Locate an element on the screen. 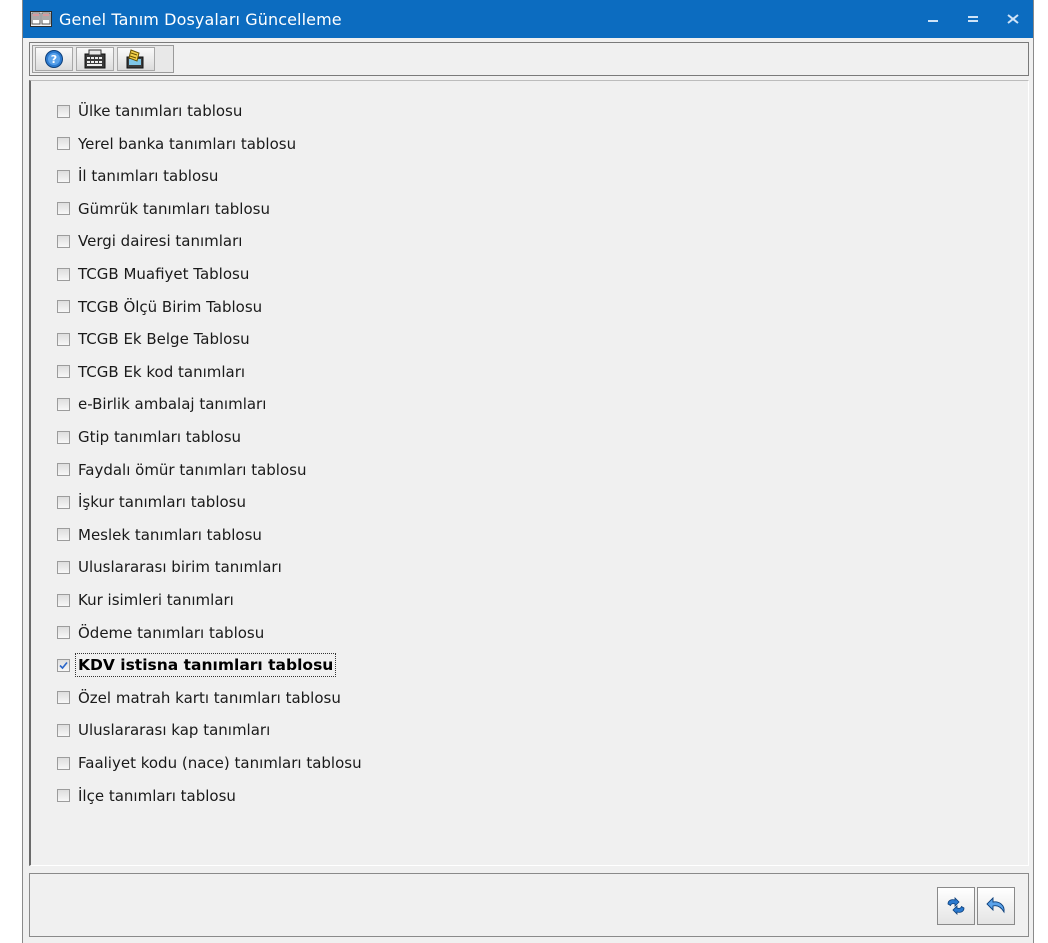 The image size is (1048, 943). checklist-item: Gtip tanımları tablosu is located at coordinates (149, 437).